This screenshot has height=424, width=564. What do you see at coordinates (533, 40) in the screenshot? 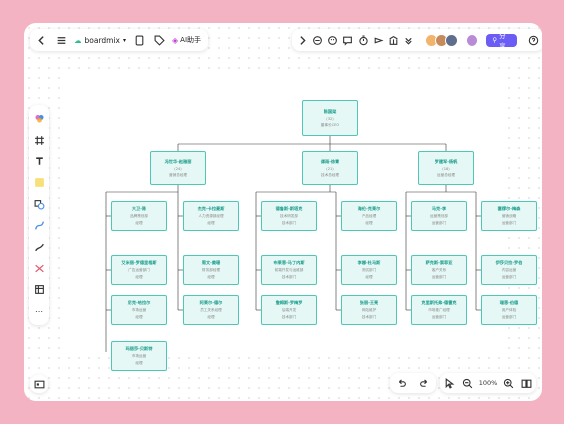
I see `help-icon` at bounding box center [533, 40].